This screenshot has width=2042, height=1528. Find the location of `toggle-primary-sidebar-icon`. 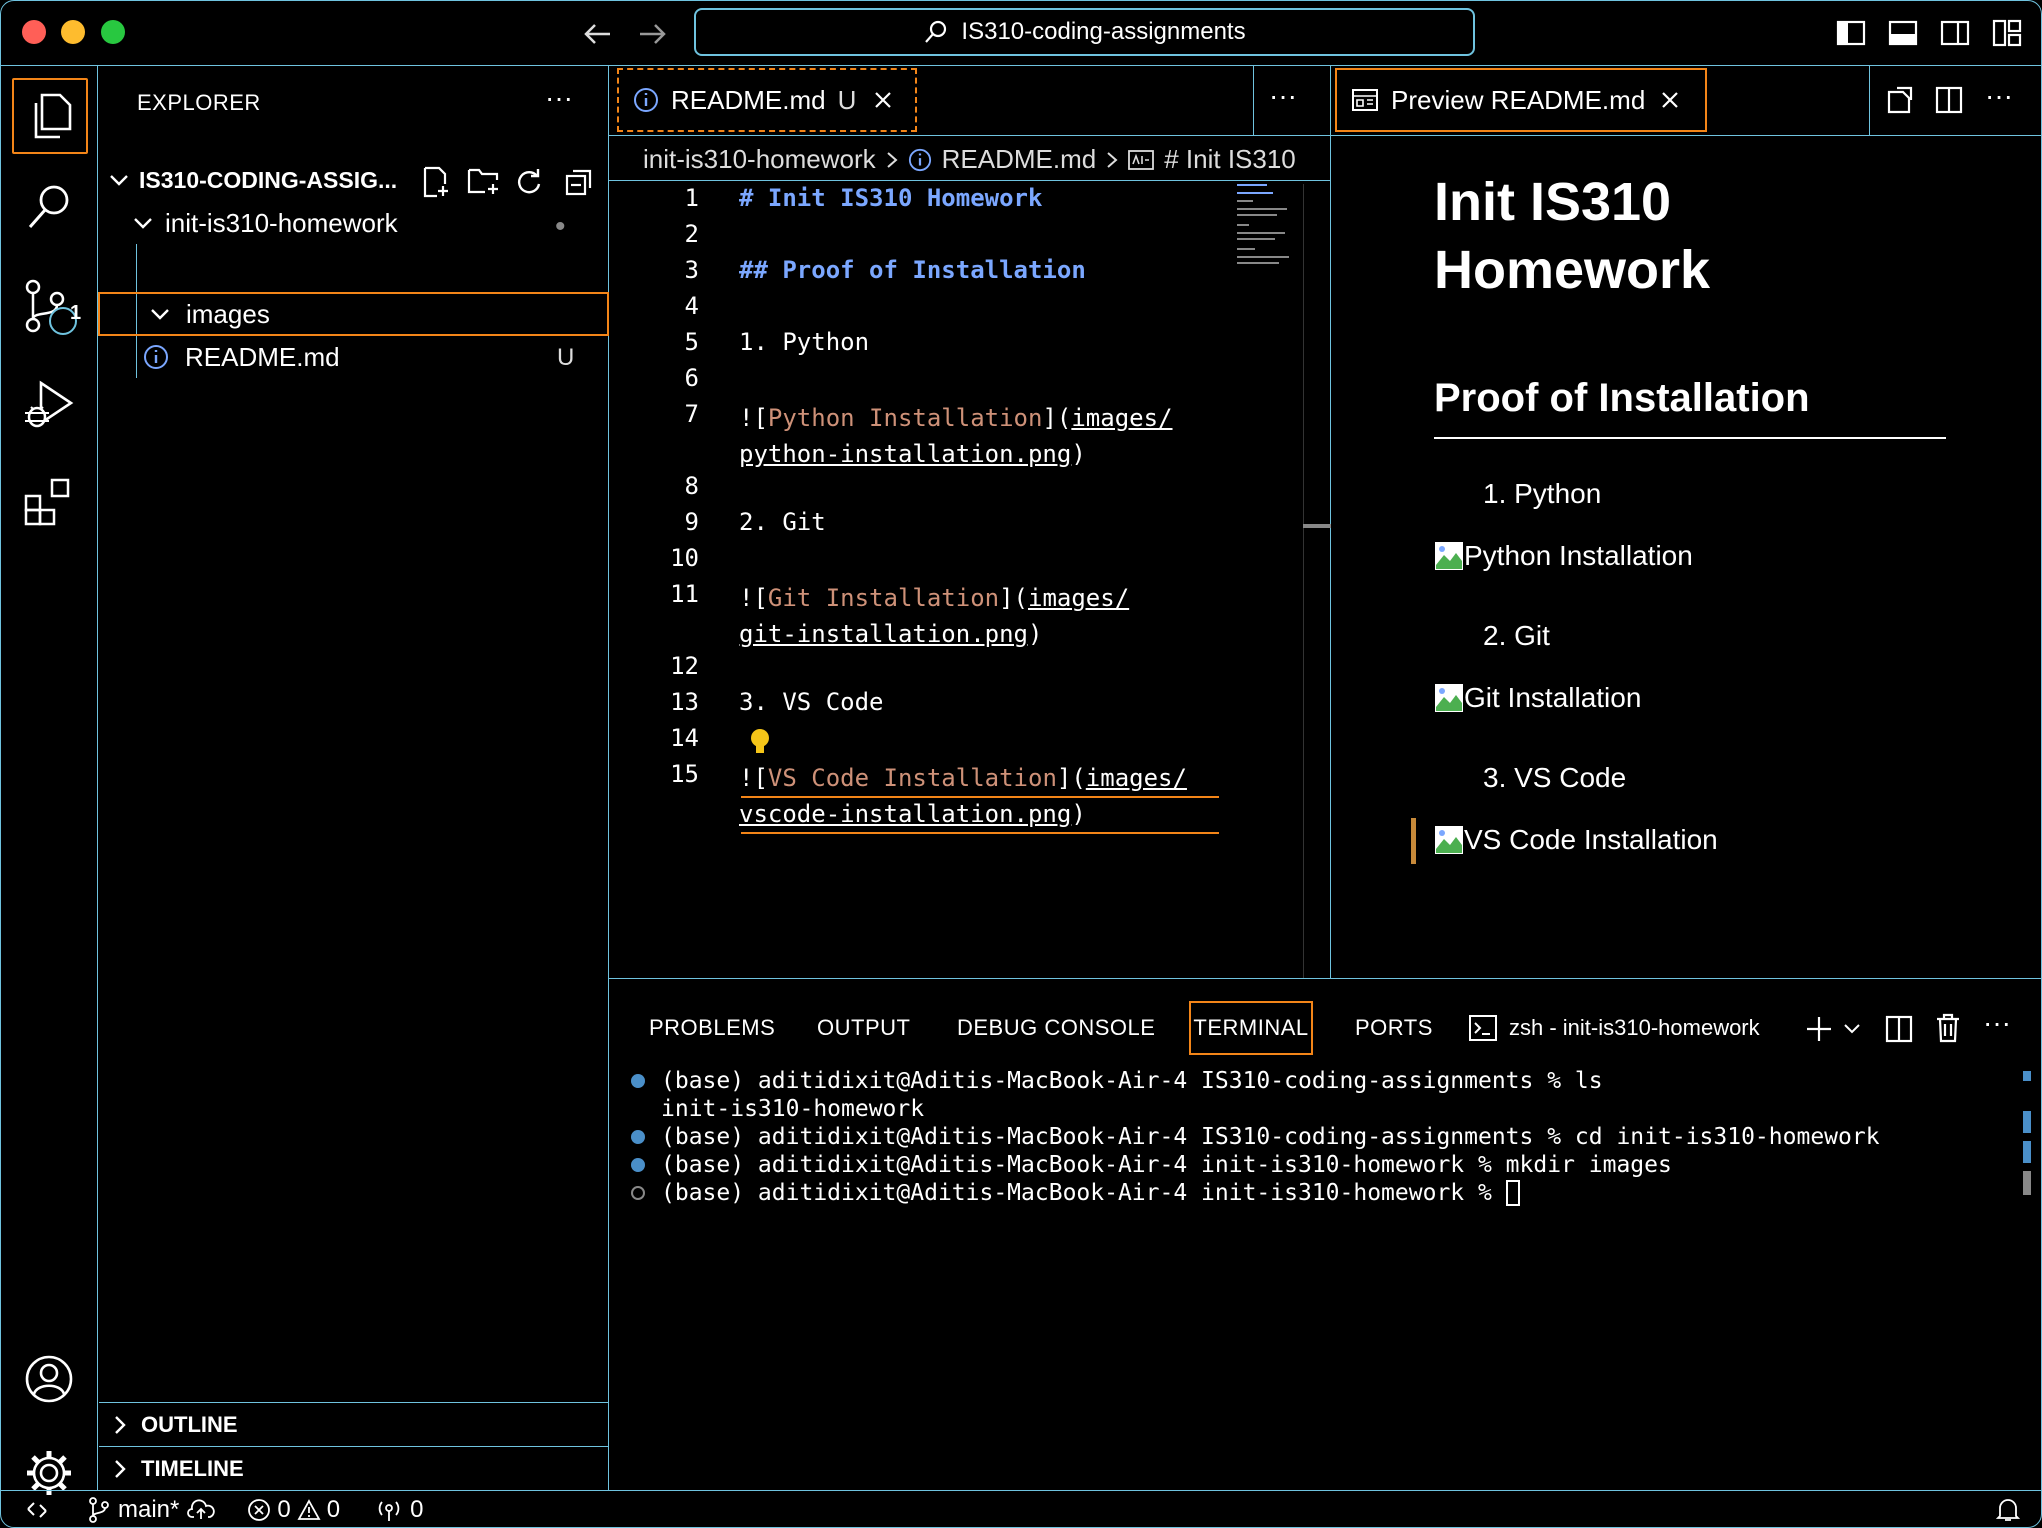

toggle-primary-sidebar-icon is located at coordinates (1851, 33).